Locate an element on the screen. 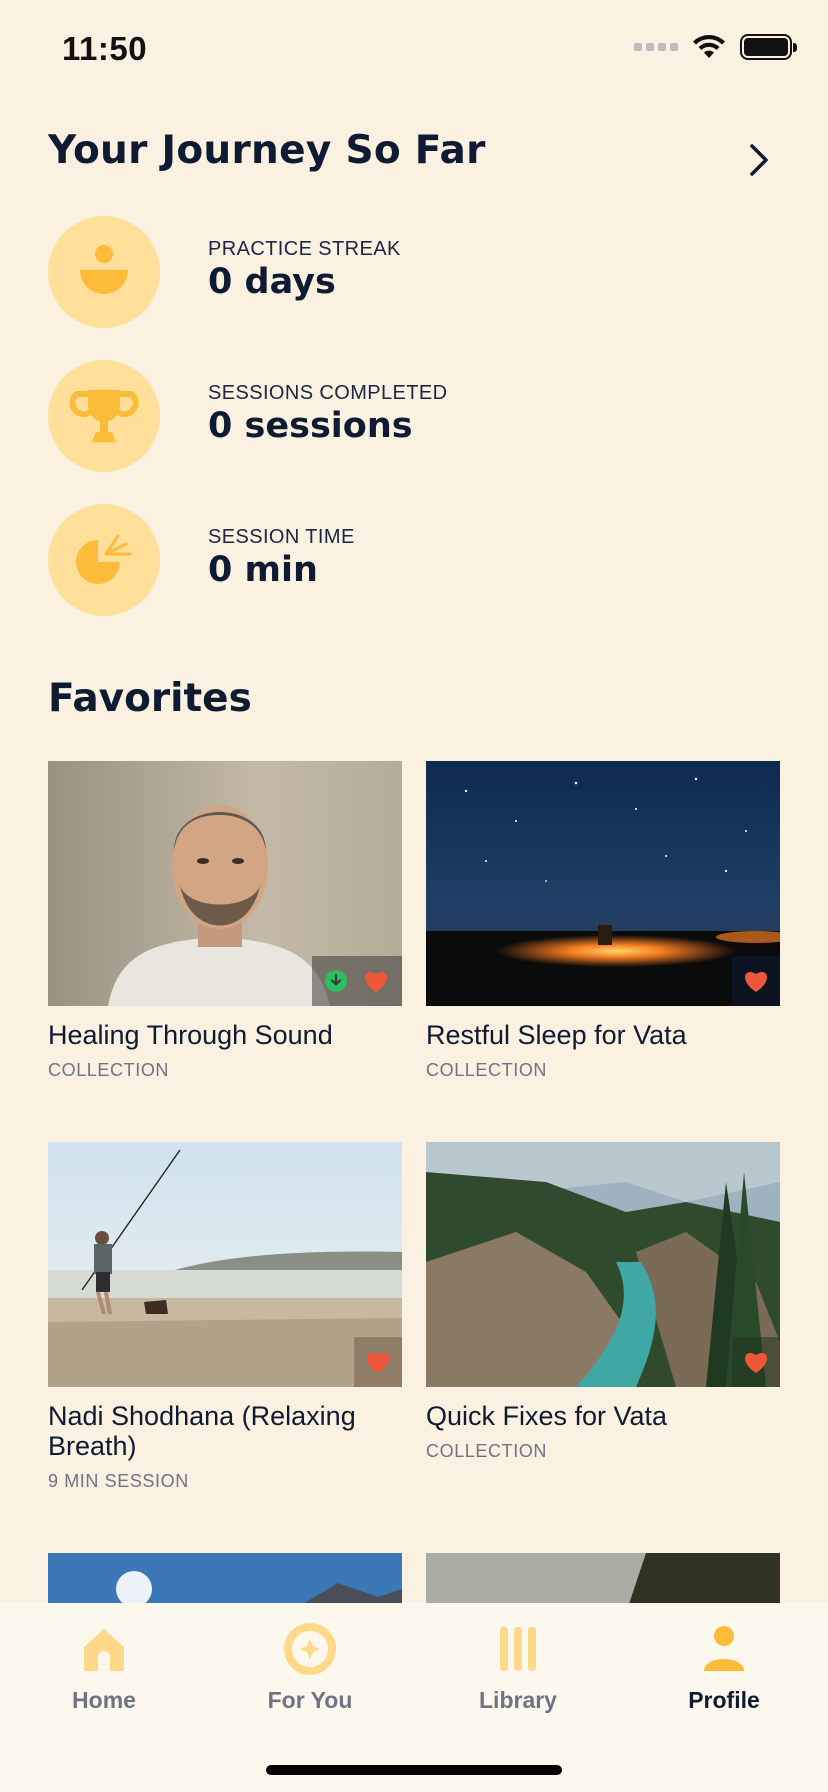 The width and height of the screenshot is (828, 1792). profile-icon is located at coordinates (724, 1648).